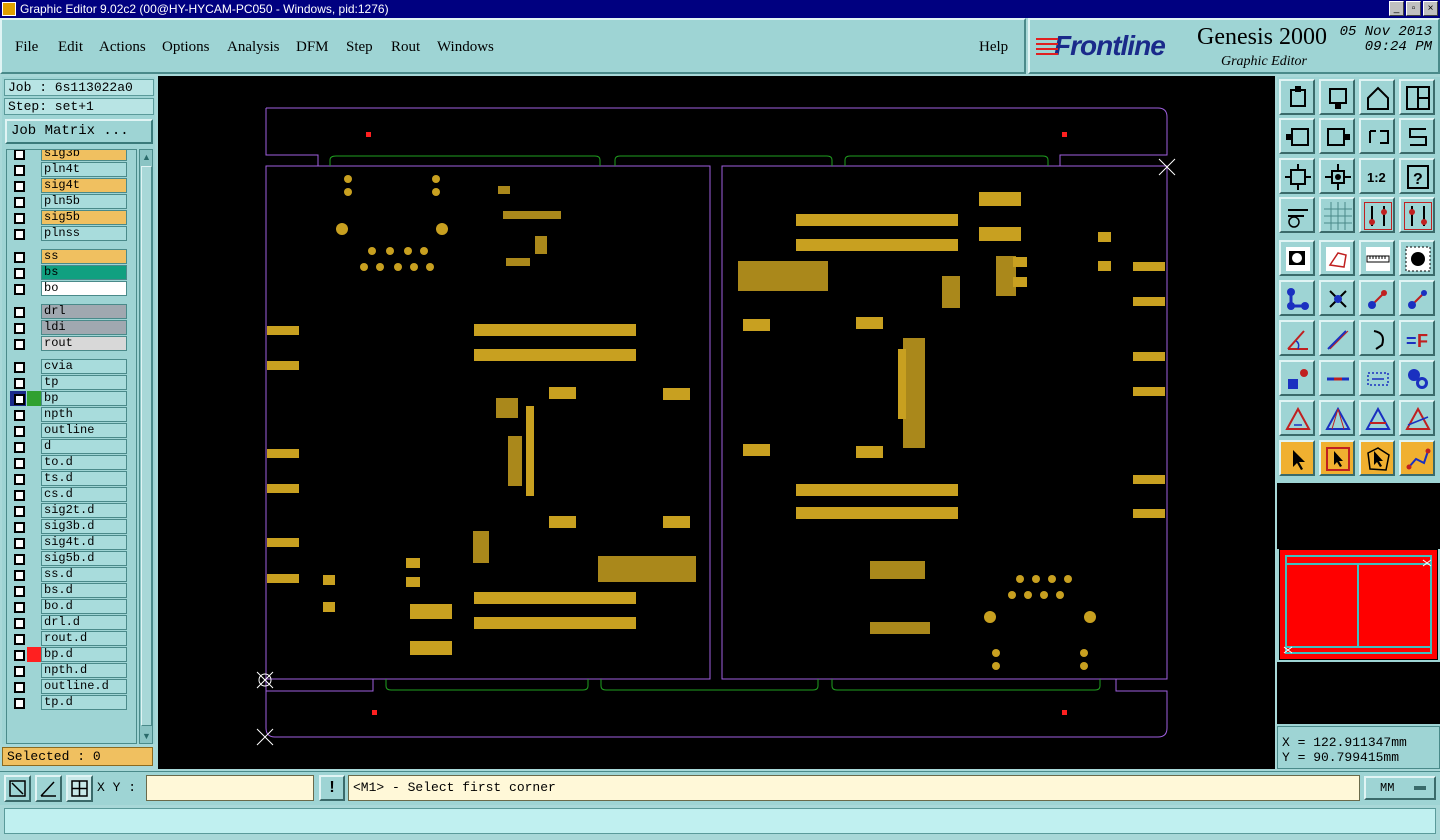 The height and width of the screenshot is (840, 1440). I want to click on layer-row: ts.d, so click(71, 478).